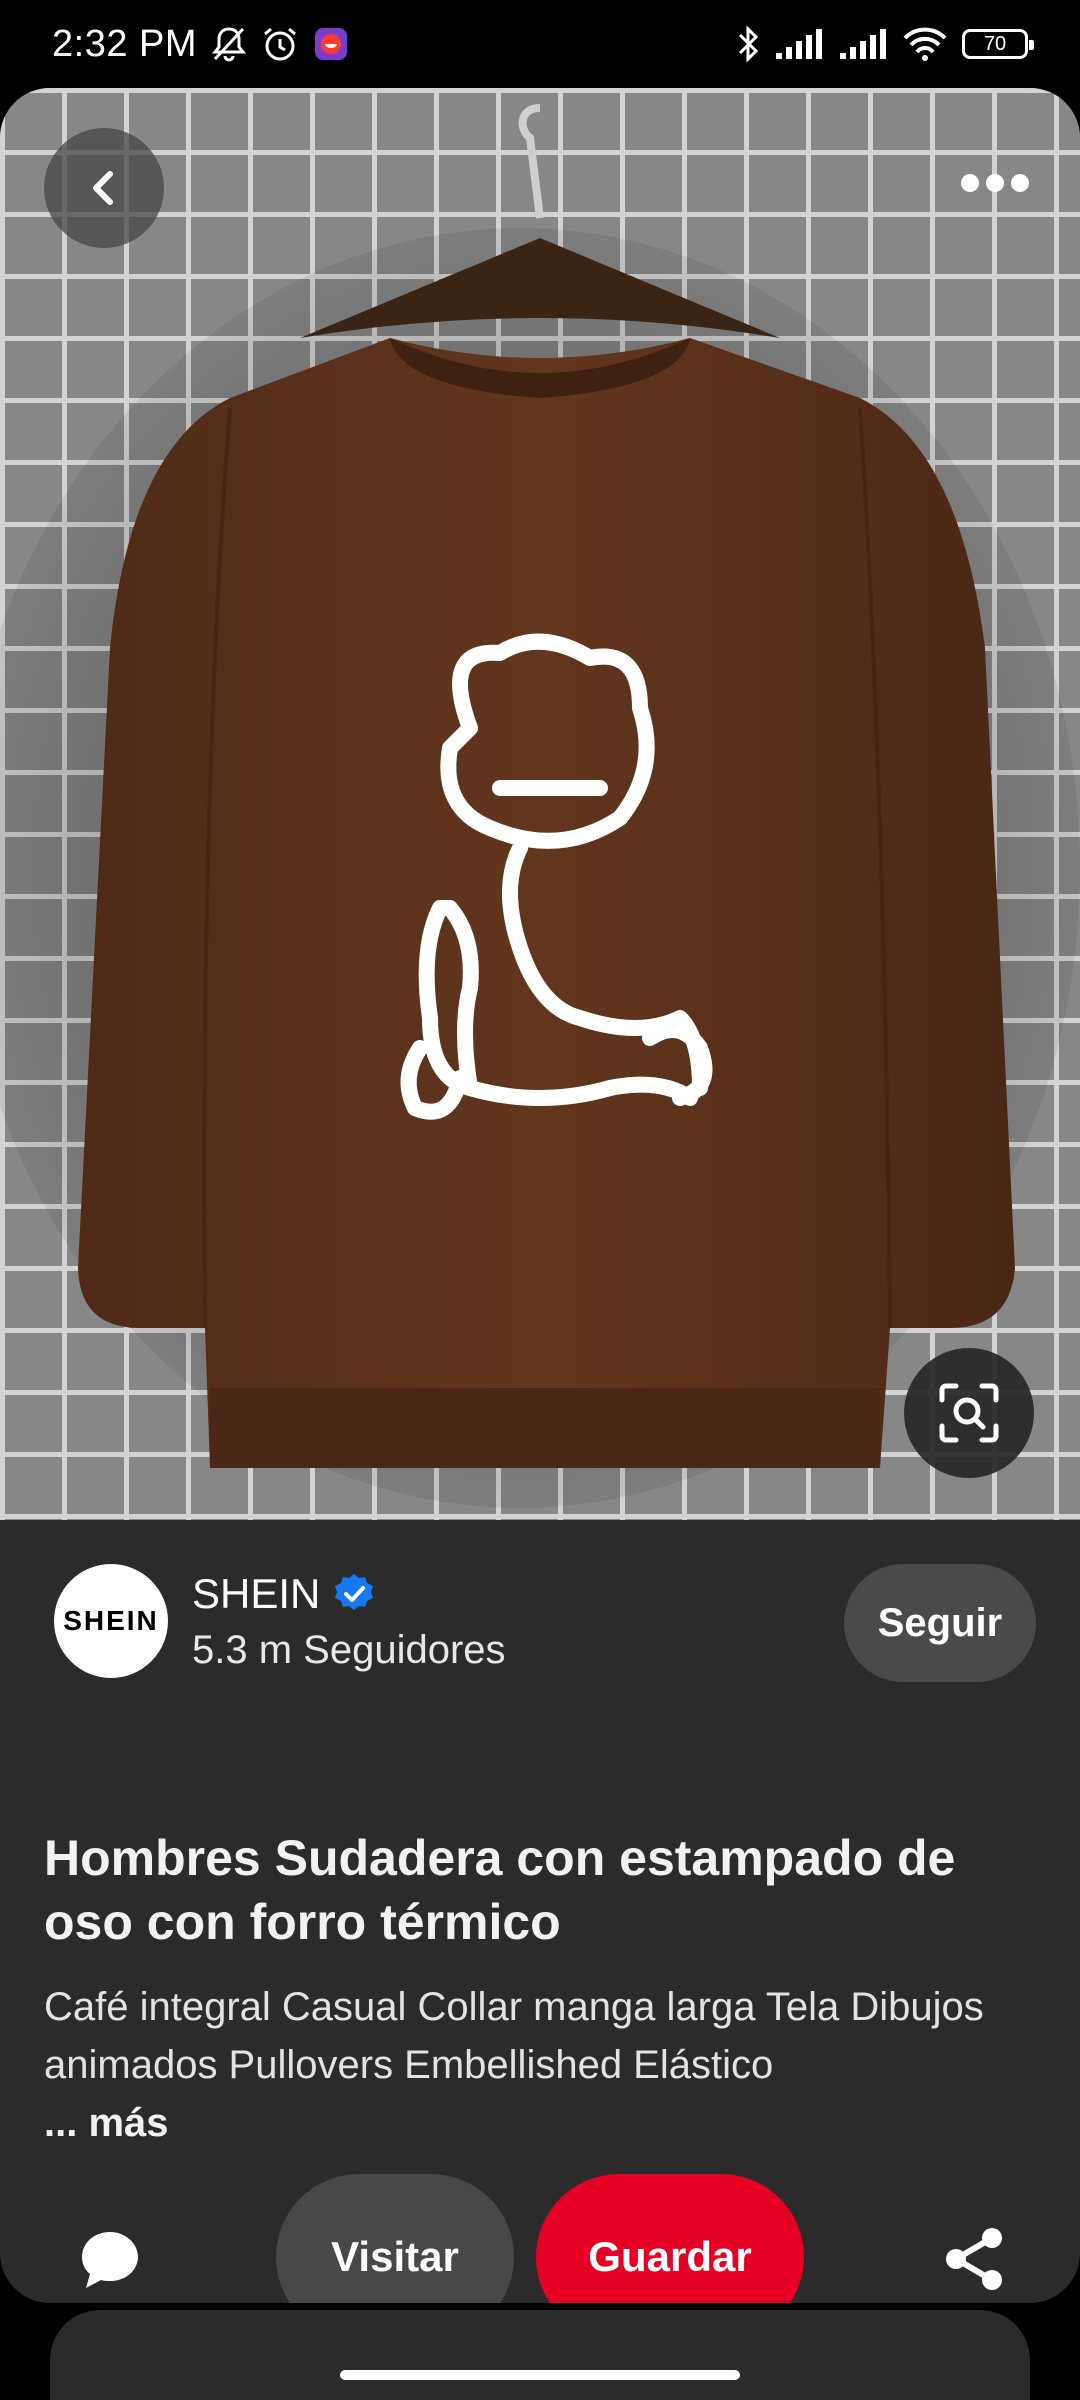 This screenshot has height=2400, width=1080. I want to click on share-button, so click(975, 2258).